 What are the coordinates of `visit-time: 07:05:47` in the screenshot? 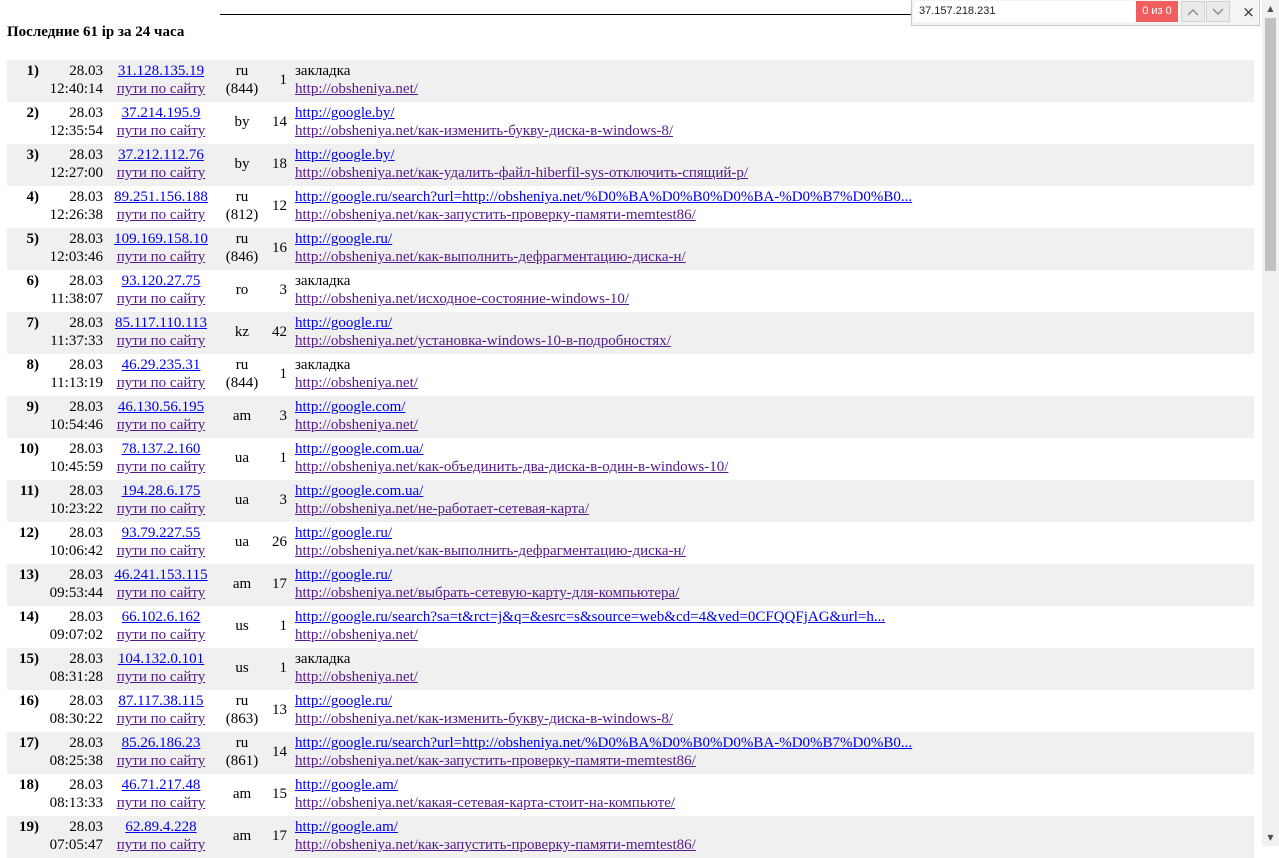 It's located at (76, 845).